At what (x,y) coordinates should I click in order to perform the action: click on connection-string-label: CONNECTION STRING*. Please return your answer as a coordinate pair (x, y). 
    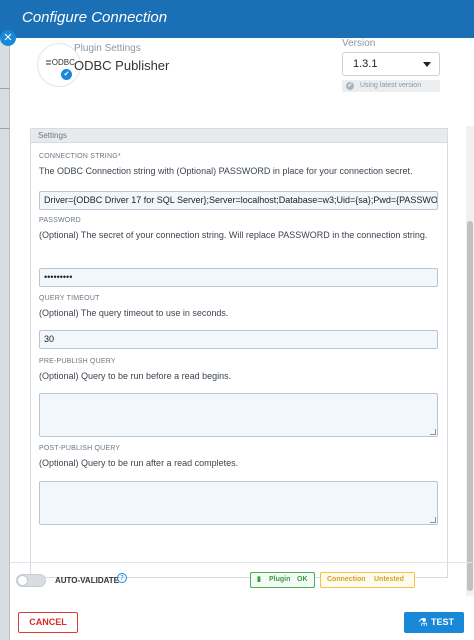
    Looking at the image, I should click on (80, 156).